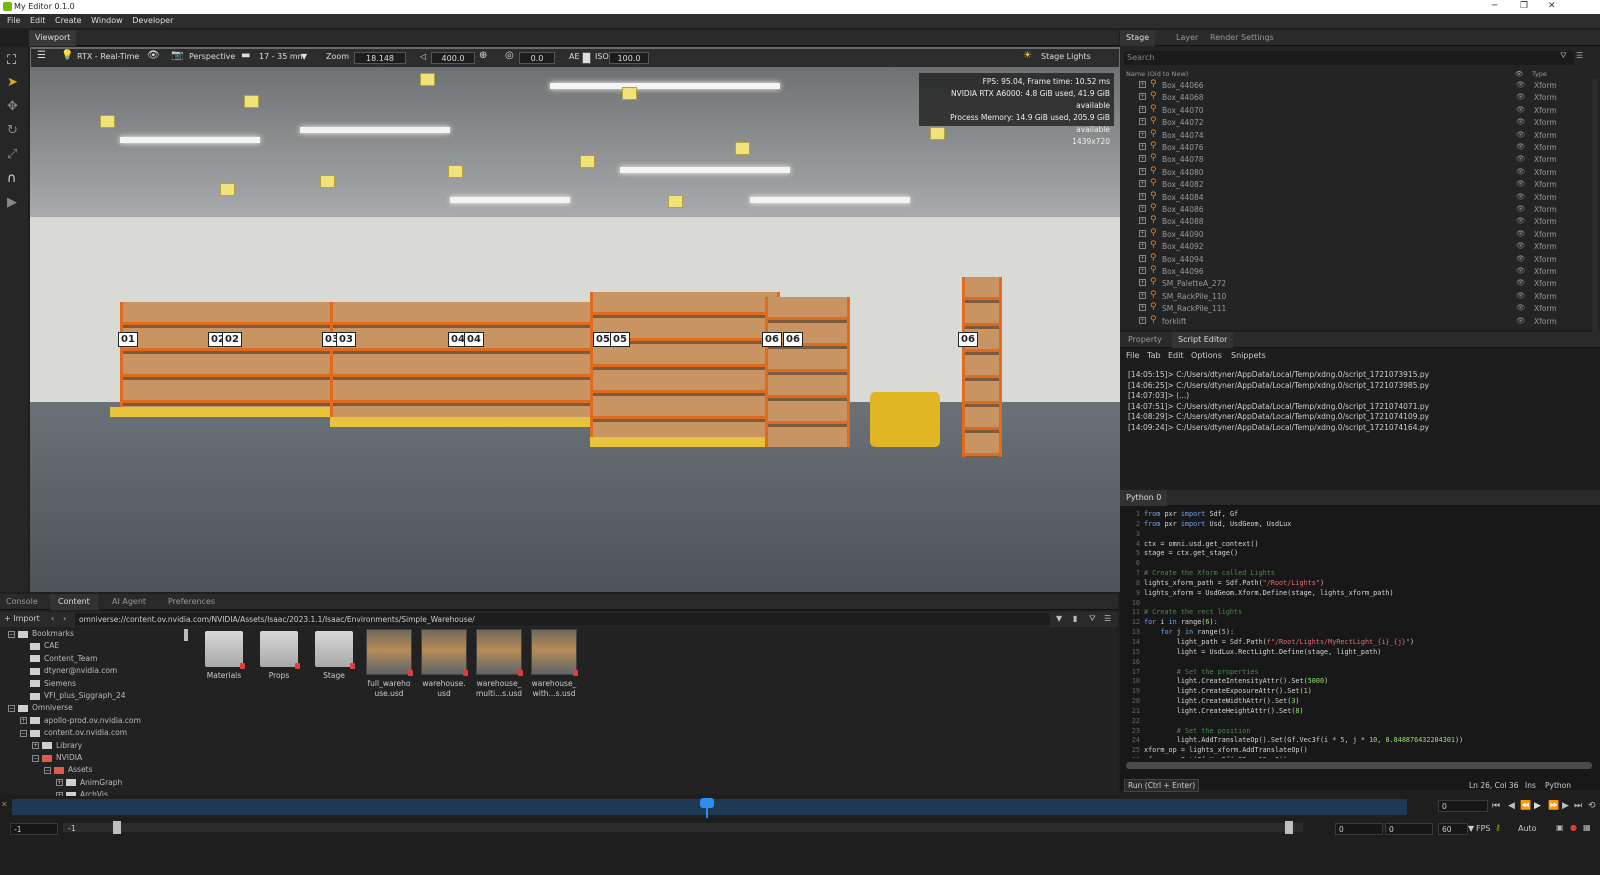 This screenshot has height=875, width=1600. What do you see at coordinates (38, 20) in the screenshot?
I see `menu-edit: Edit` at bounding box center [38, 20].